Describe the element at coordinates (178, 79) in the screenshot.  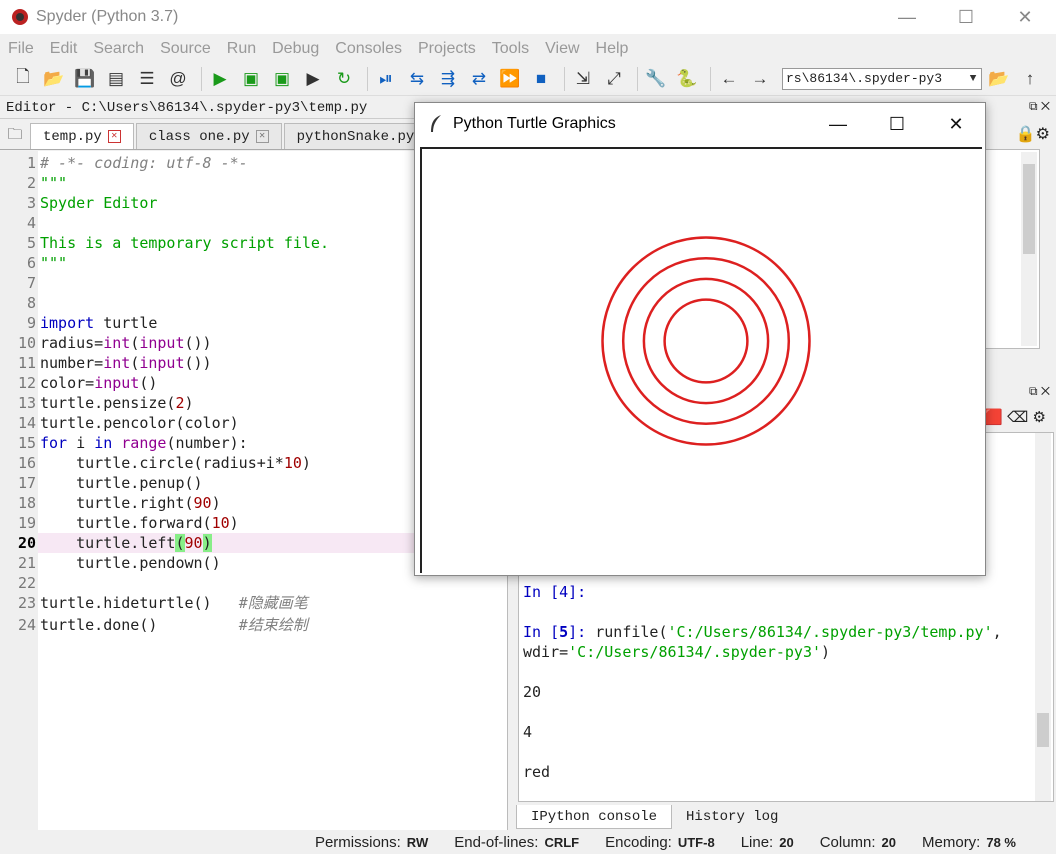
I see `at-icon: @` at that location.